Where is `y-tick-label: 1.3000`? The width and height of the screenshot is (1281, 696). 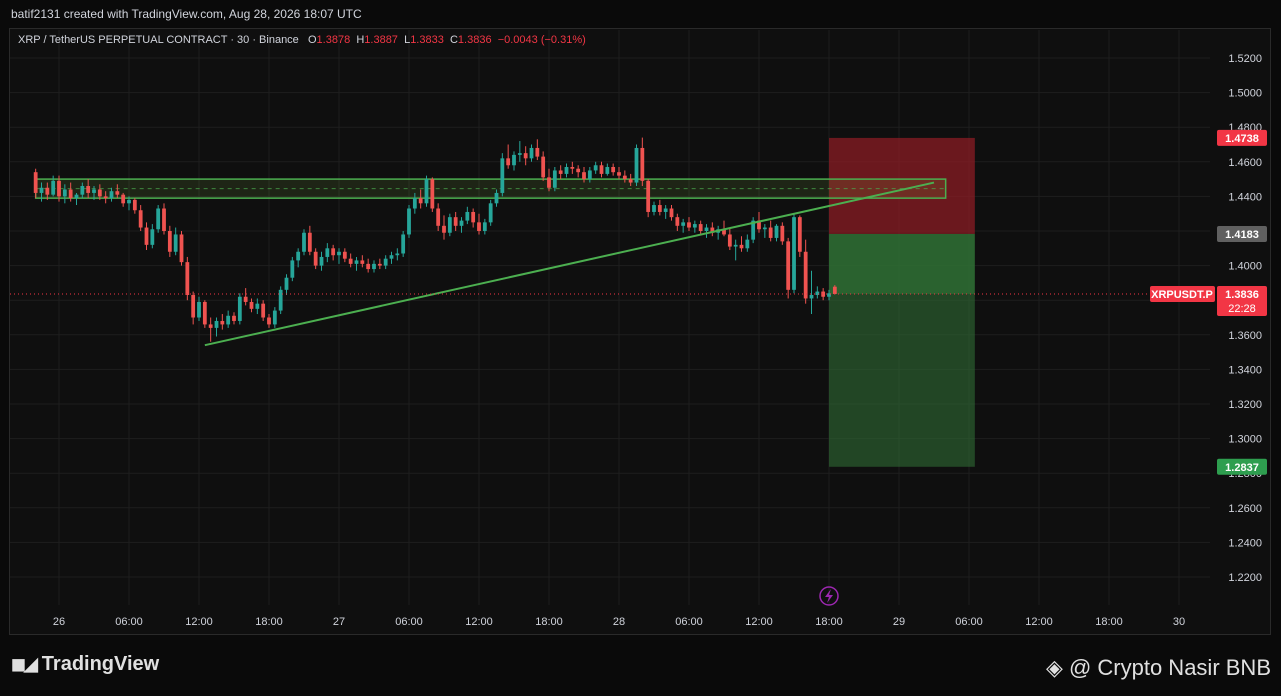
y-tick-label: 1.3000 is located at coordinates (1245, 440).